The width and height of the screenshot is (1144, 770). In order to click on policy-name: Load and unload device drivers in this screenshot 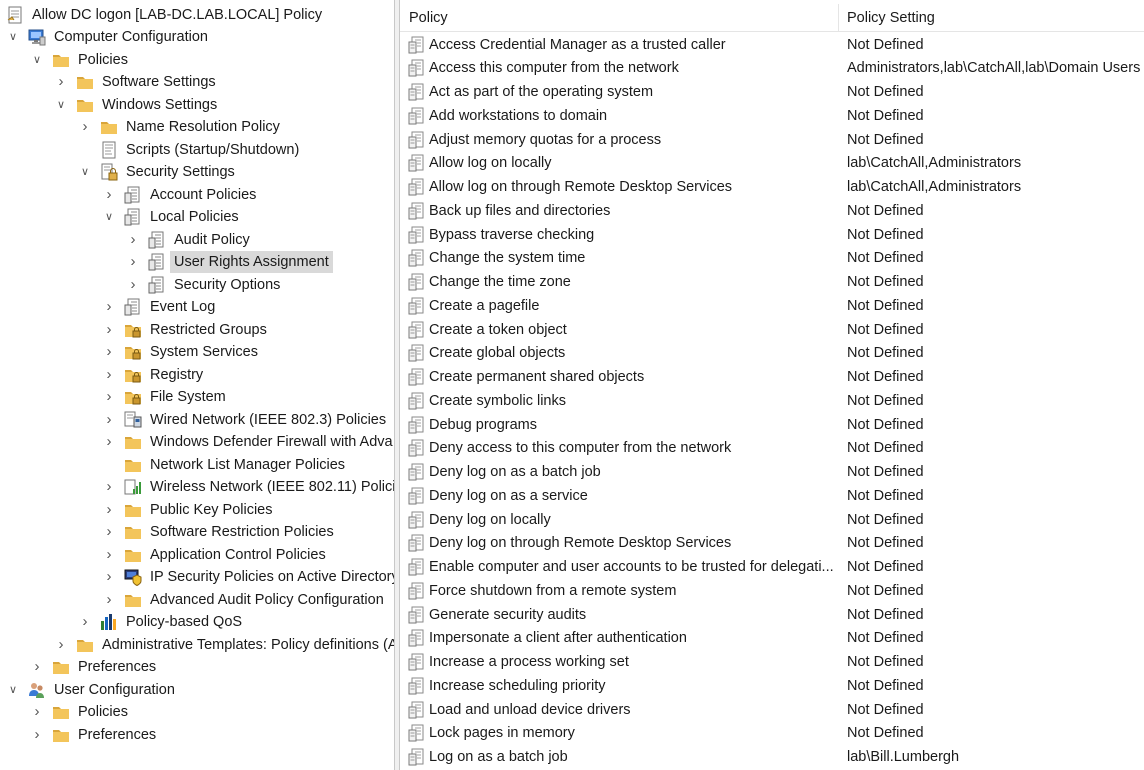, I will do `click(530, 709)`.